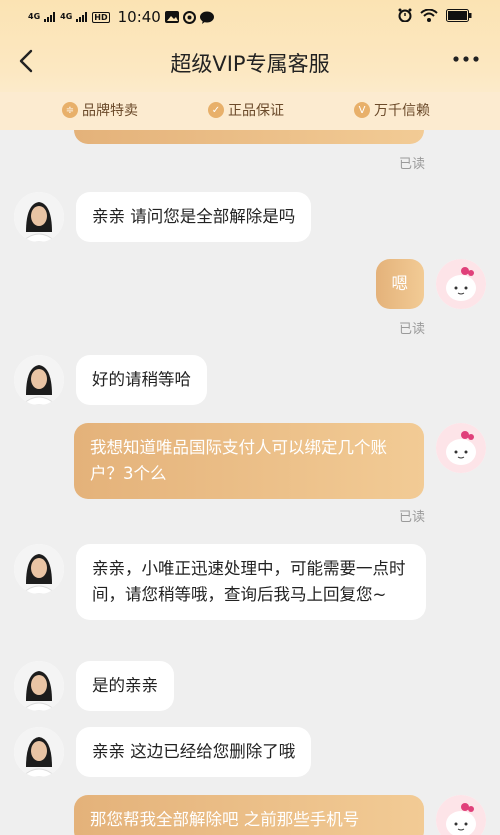 The width and height of the screenshot is (500, 835). Describe the element at coordinates (249, 815) in the screenshot. I see `message-bubble-user: 那您帮我全部解除吧 之前那些手机号` at that location.